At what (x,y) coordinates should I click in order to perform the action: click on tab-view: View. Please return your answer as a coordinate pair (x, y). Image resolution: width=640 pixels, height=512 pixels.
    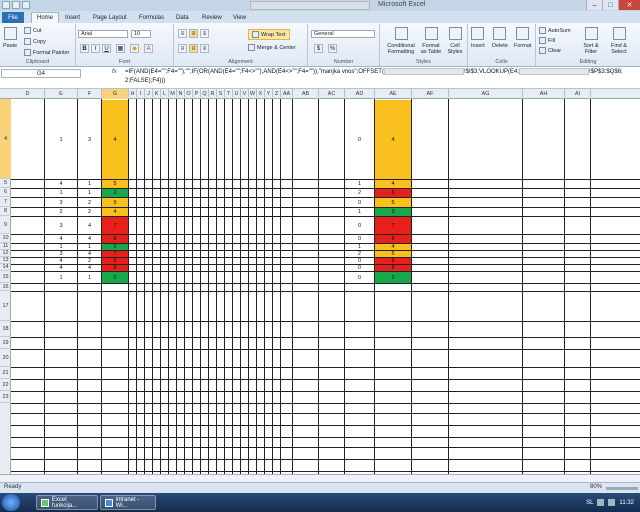
    Looking at the image, I should click on (239, 17).